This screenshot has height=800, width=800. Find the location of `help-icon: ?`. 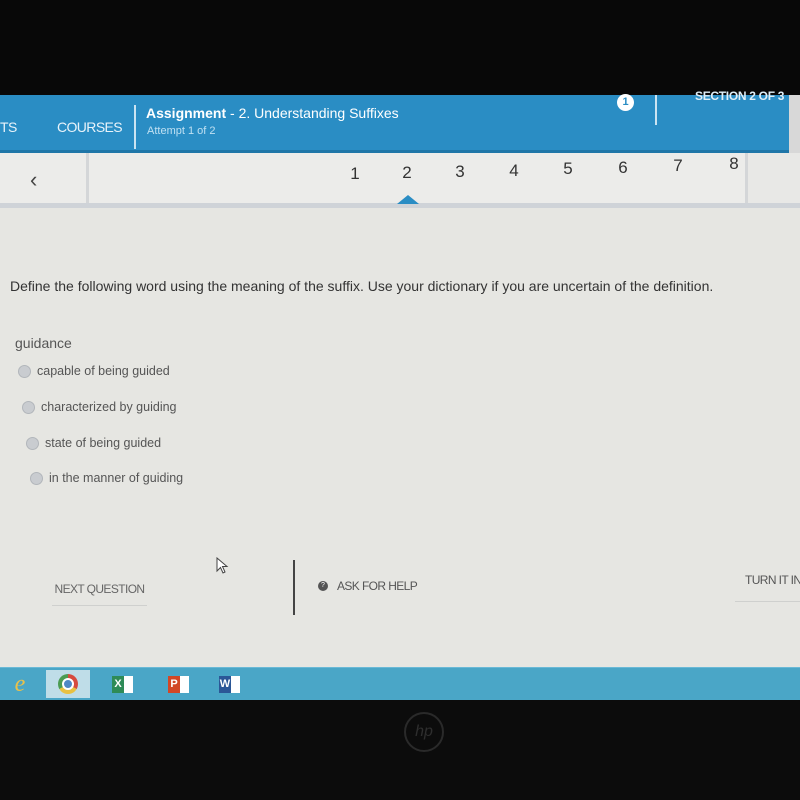

help-icon: ? is located at coordinates (323, 586).